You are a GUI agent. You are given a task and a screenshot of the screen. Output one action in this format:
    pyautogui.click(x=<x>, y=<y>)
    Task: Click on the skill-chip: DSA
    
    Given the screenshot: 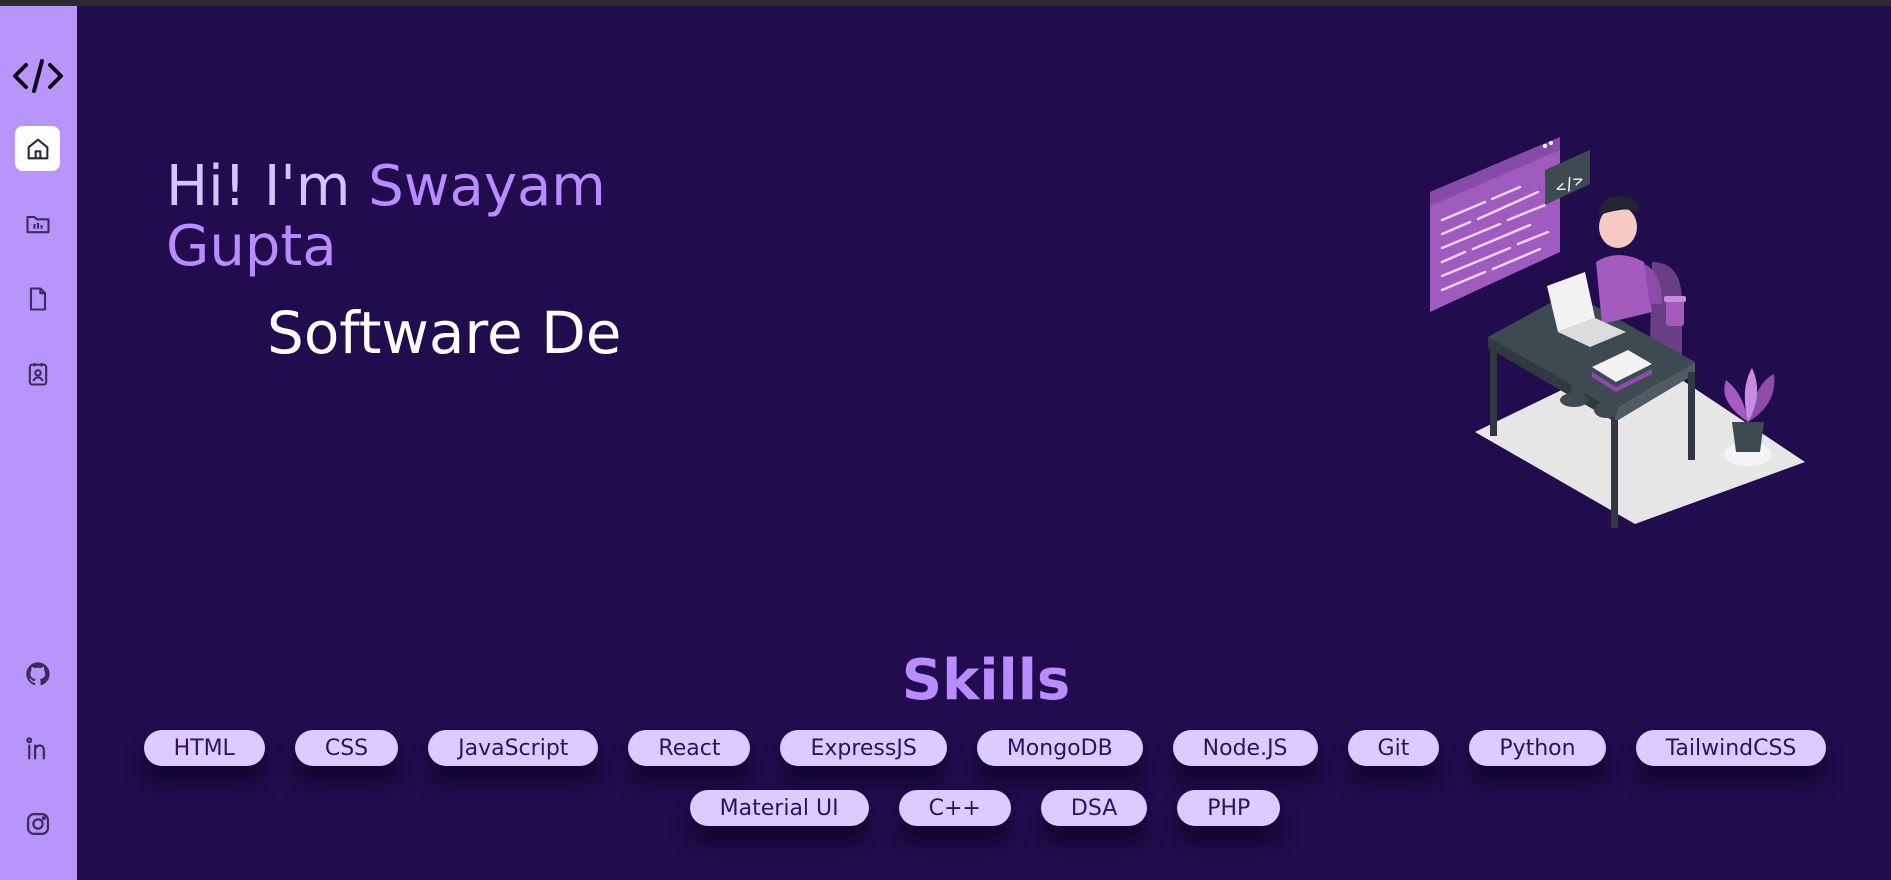 What is the action you would take?
    pyautogui.click(x=1094, y=808)
    